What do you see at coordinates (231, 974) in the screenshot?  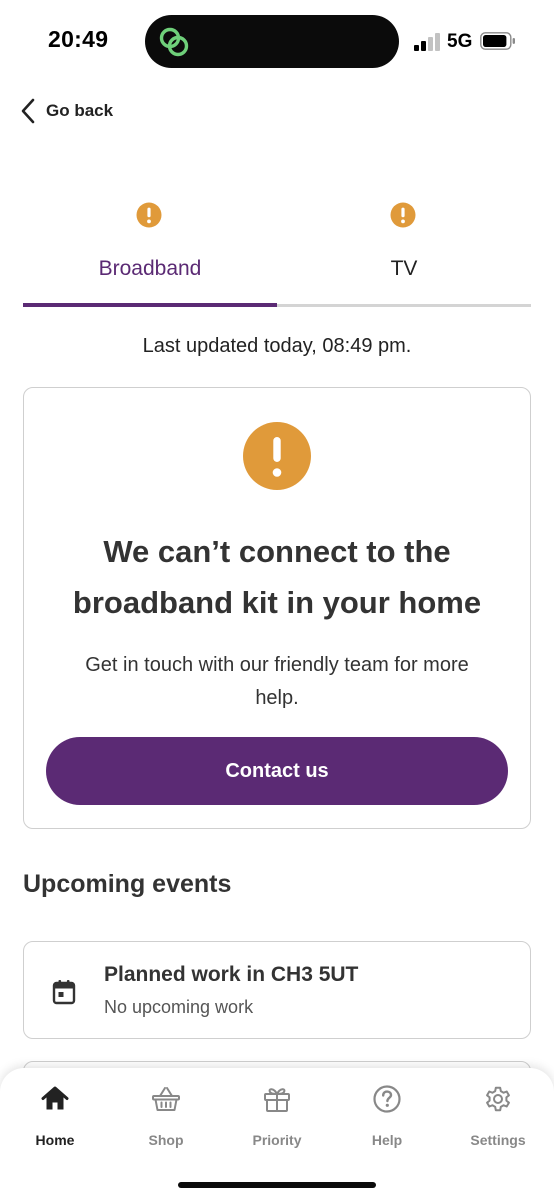 I see `event-title: Planned work in CH3 5UT` at bounding box center [231, 974].